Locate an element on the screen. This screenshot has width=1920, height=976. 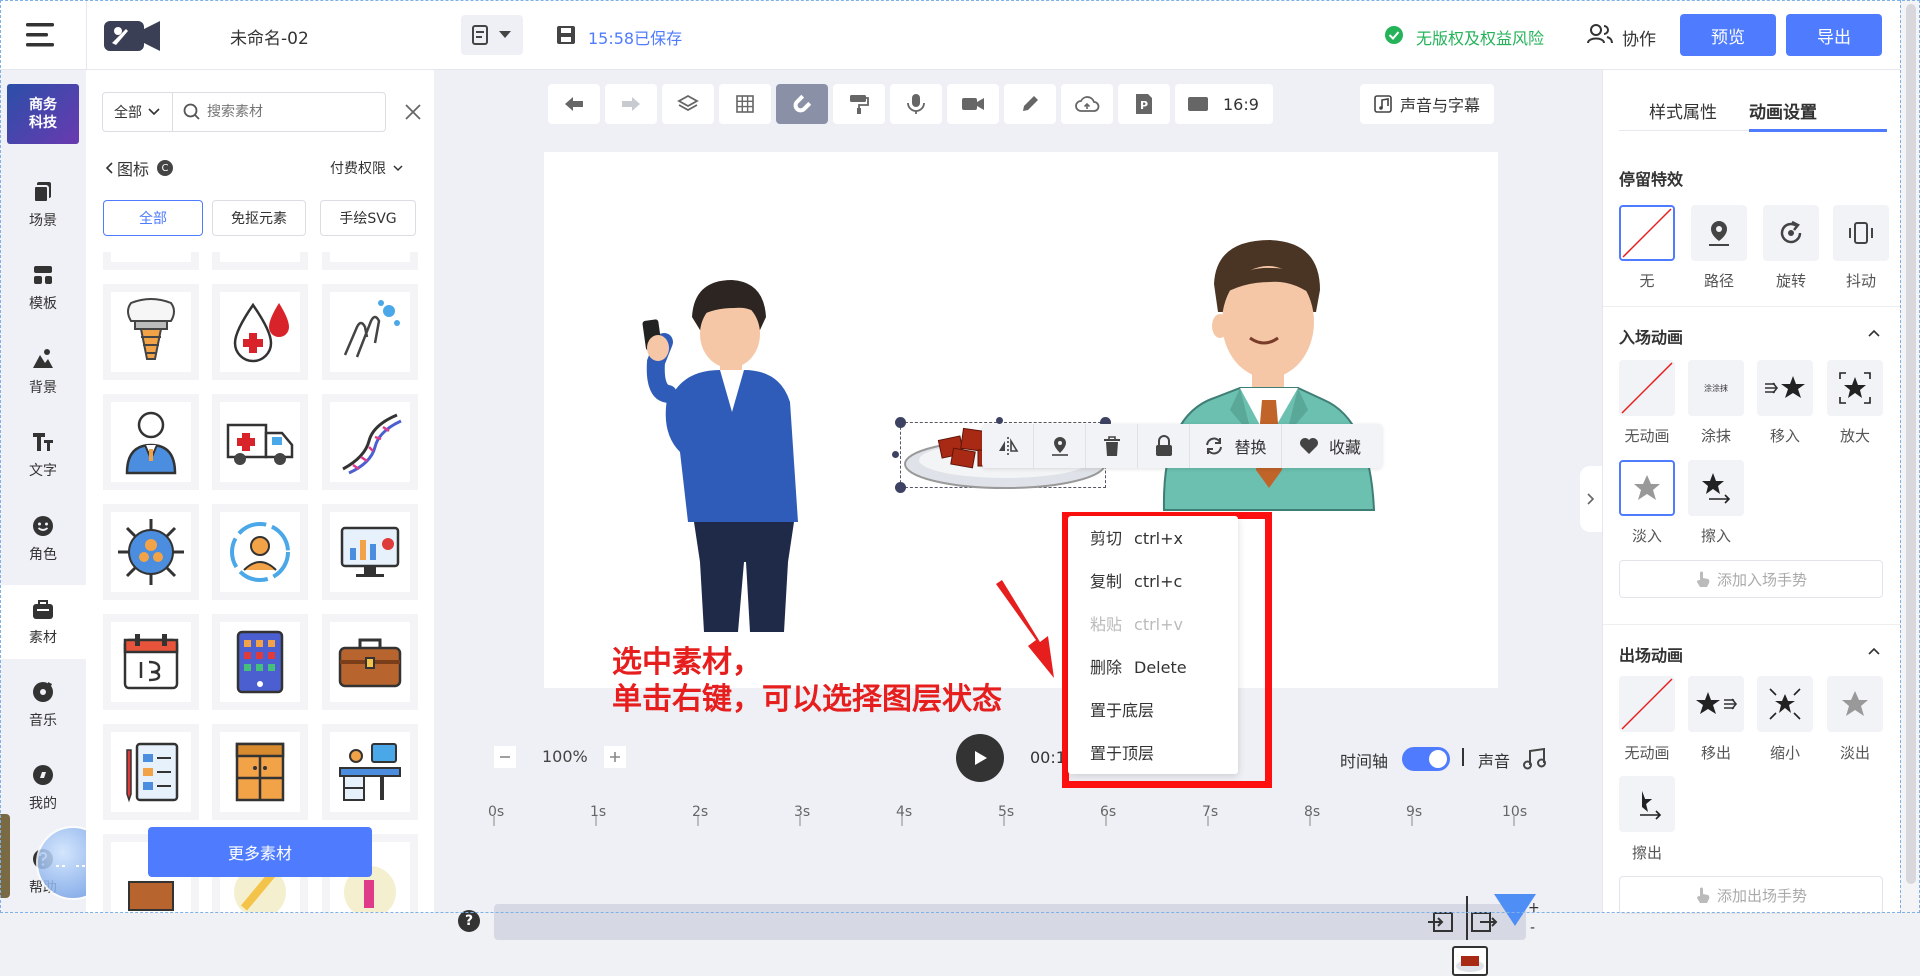
enter-fade-in is located at coordinates (1647, 488).